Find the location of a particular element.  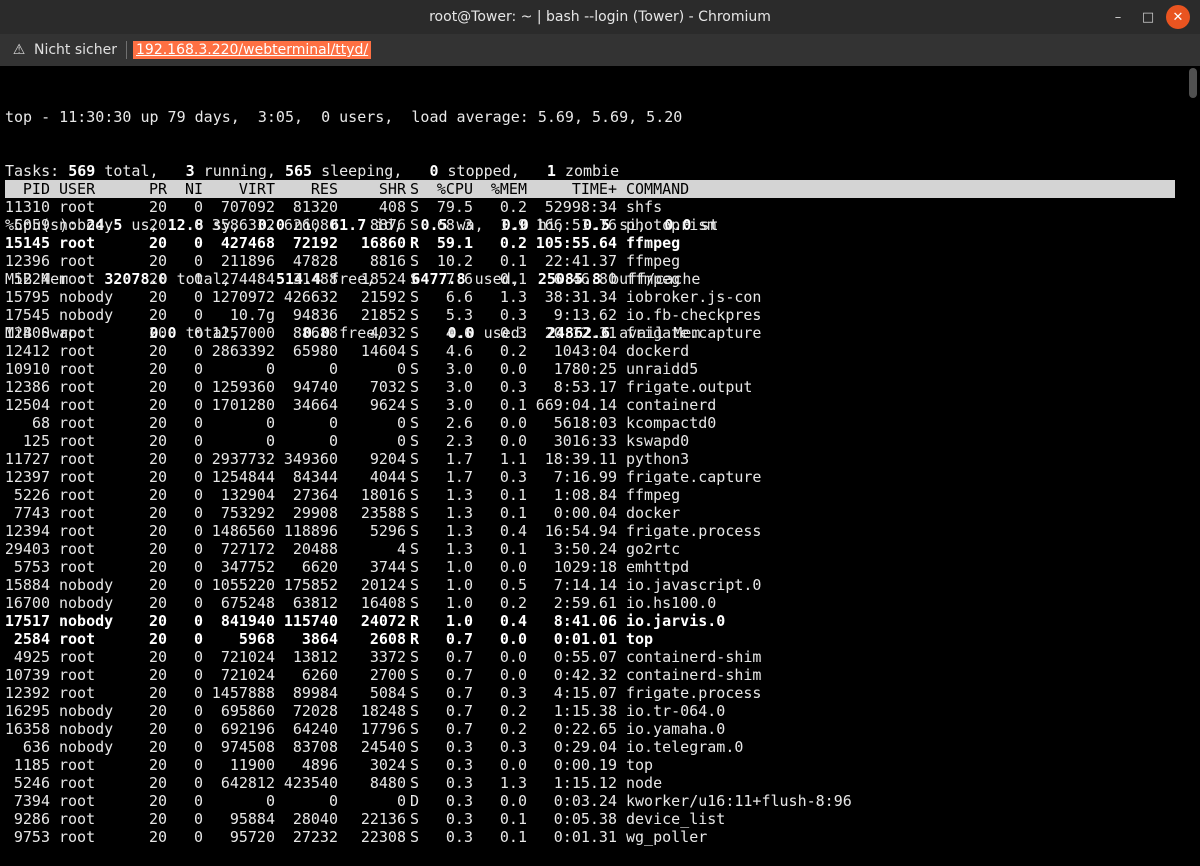

cell-time: 105:55.64 is located at coordinates (576, 243).